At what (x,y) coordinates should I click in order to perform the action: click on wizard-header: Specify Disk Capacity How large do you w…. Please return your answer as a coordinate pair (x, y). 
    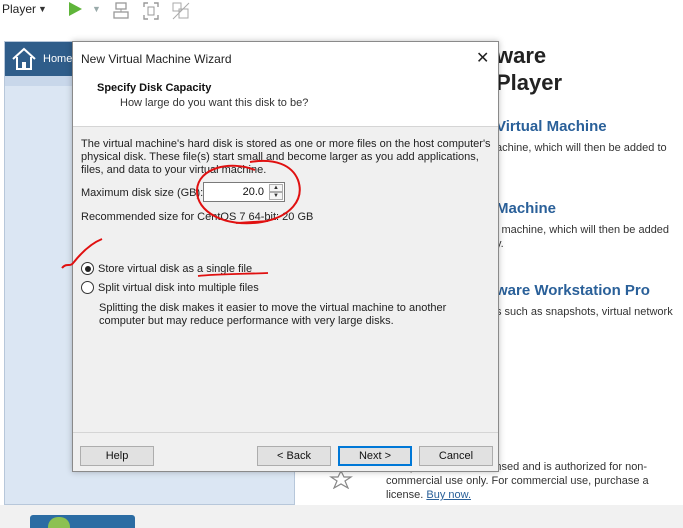
    Looking at the image, I should click on (285, 100).